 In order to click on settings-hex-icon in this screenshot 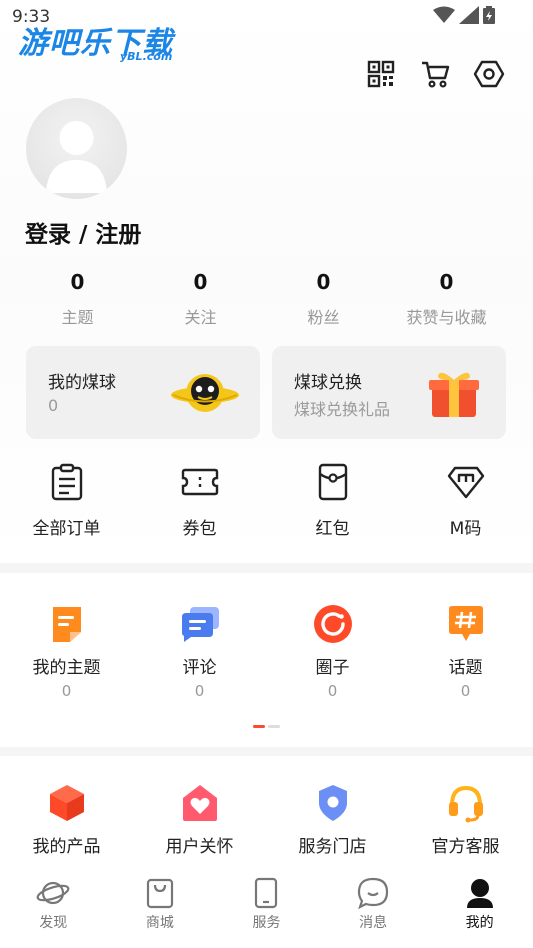, I will do `click(489, 74)`.